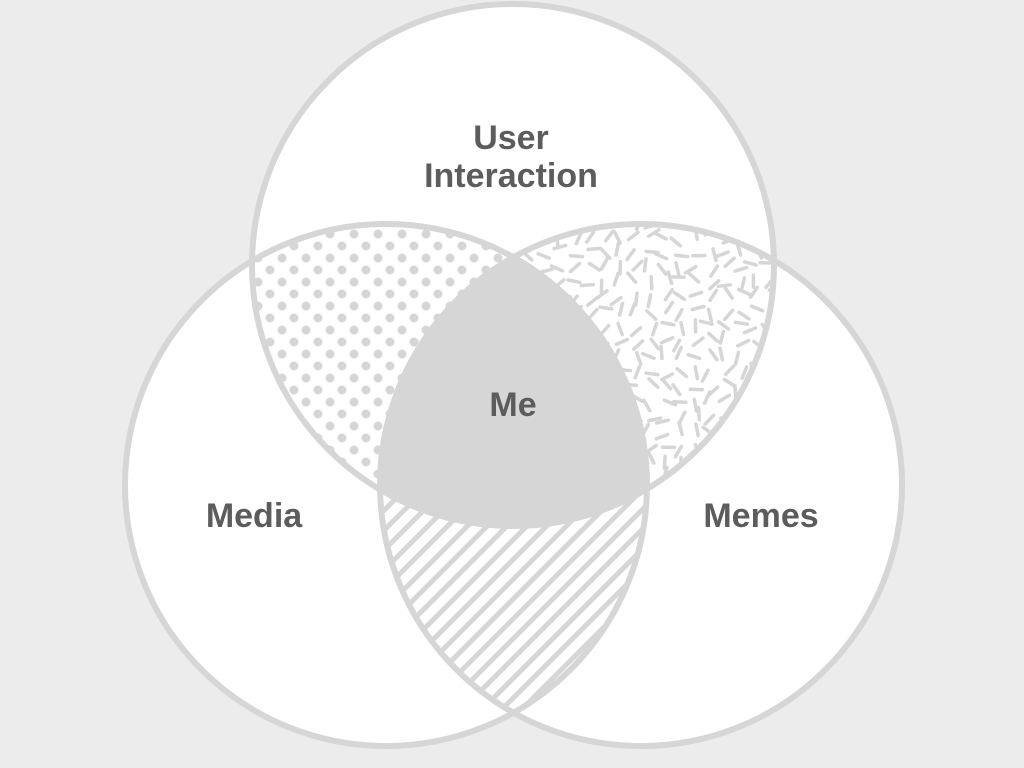  I want to click on label-left: Media, so click(254, 516).